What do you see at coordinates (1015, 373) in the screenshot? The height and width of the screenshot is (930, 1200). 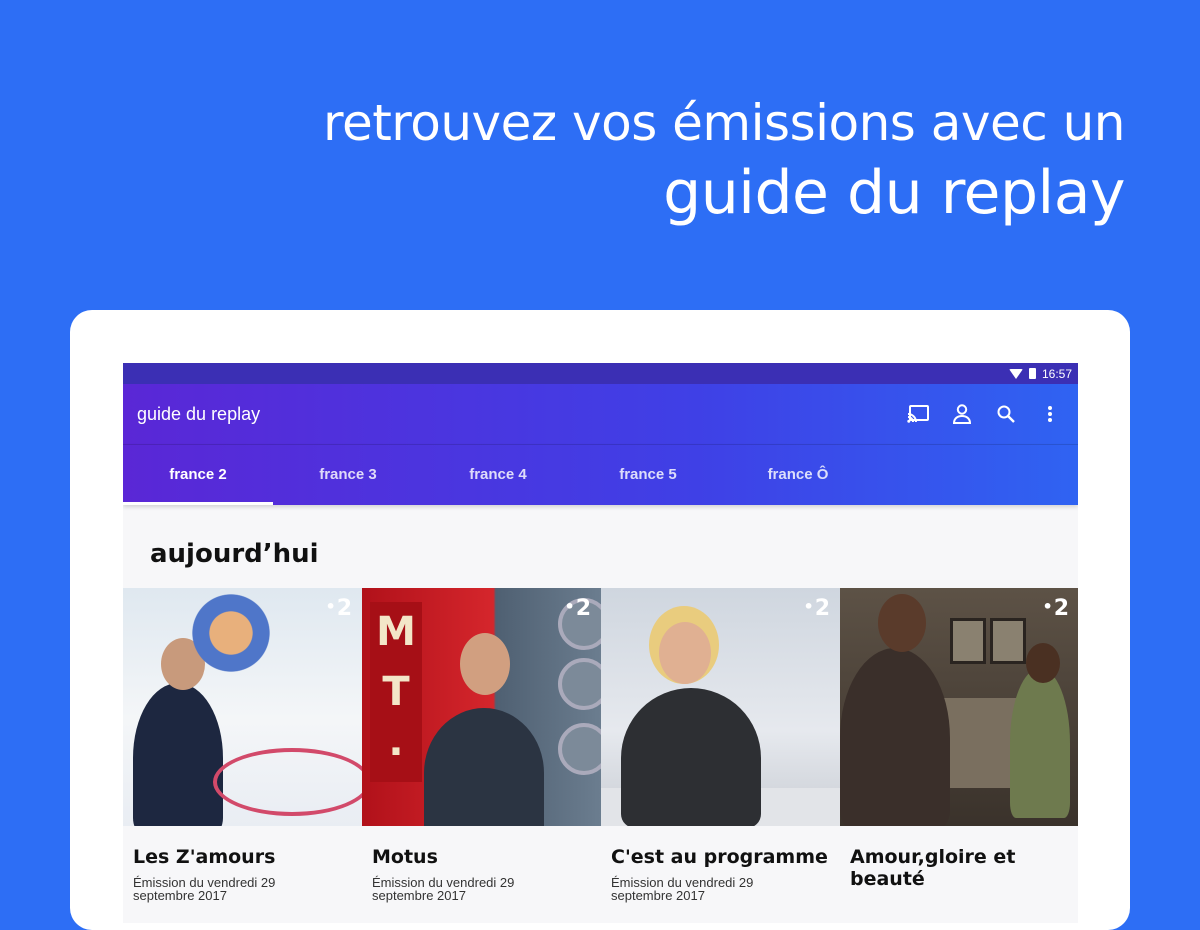 I see `wifi-icon` at bounding box center [1015, 373].